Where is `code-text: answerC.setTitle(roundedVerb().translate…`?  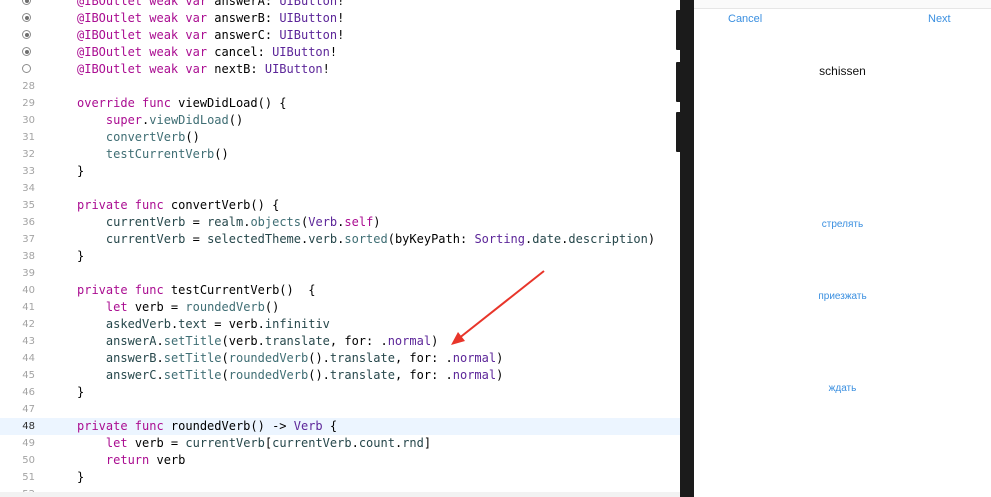 code-text: answerC.setTitle(roundedVerb().translate… is located at coordinates (290, 375).